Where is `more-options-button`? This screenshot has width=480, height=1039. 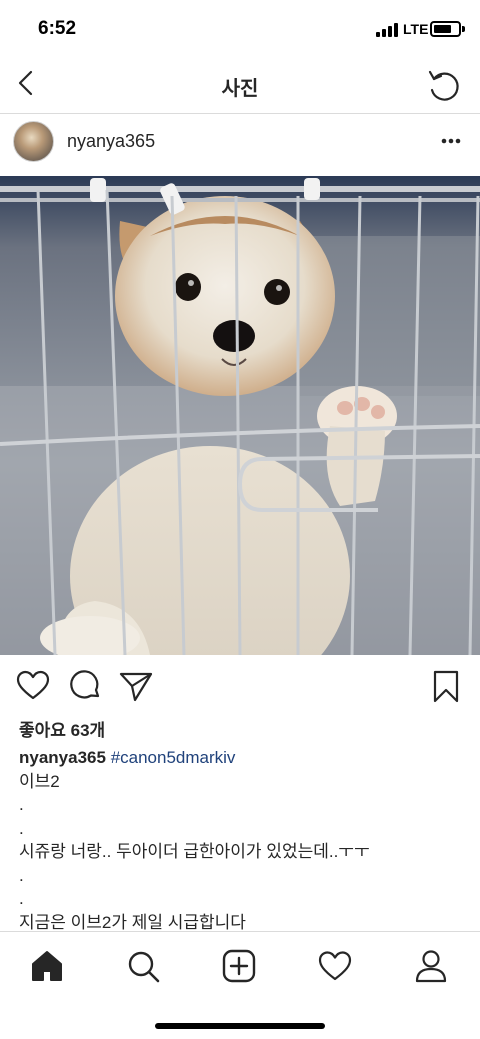
more-options-button is located at coordinates (451, 141).